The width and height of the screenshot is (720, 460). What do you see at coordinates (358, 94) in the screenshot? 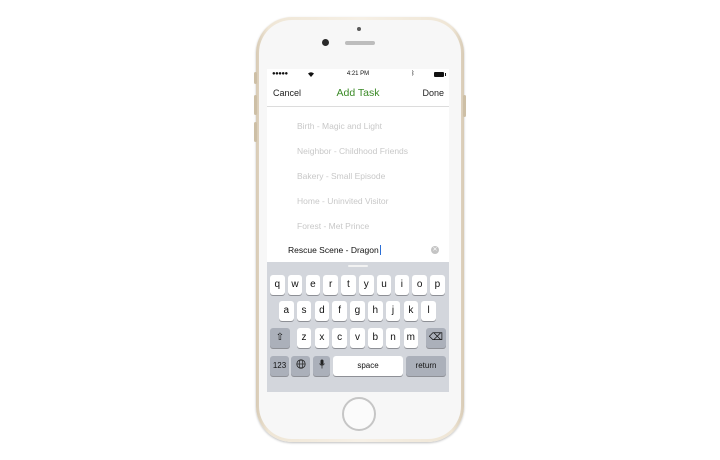
I see `navigation-bar: Cancel Add Task Done` at bounding box center [358, 94].